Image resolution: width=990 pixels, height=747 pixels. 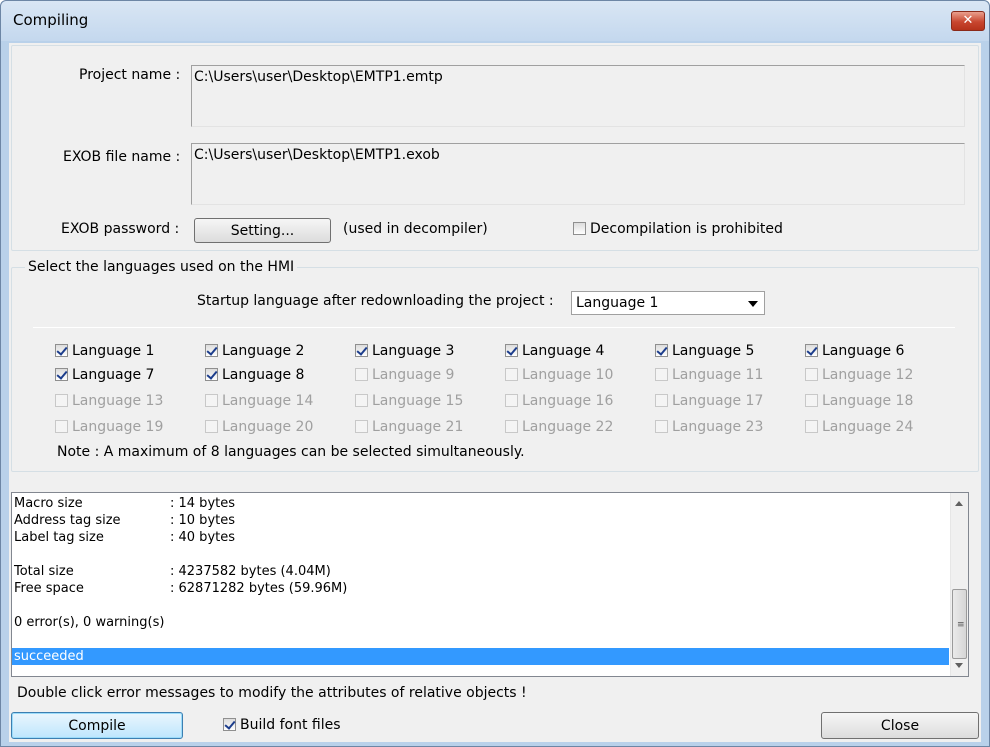 What do you see at coordinates (97, 725) in the screenshot?
I see `compile-button: Compile` at bounding box center [97, 725].